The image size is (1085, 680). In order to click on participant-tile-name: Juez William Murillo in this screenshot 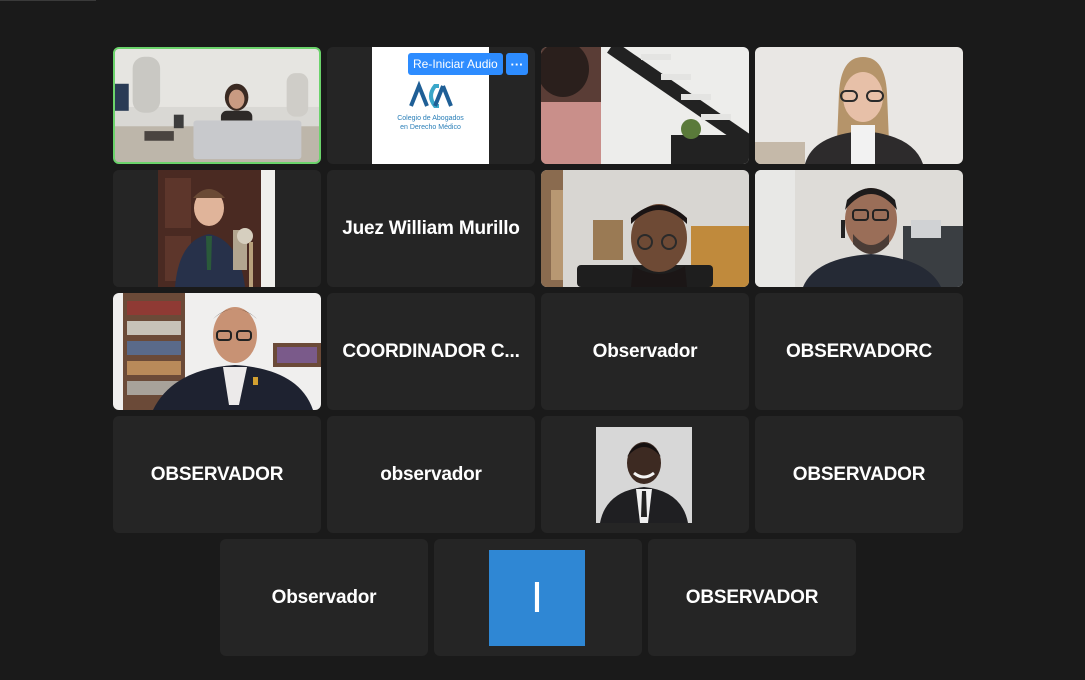, I will do `click(431, 228)`.